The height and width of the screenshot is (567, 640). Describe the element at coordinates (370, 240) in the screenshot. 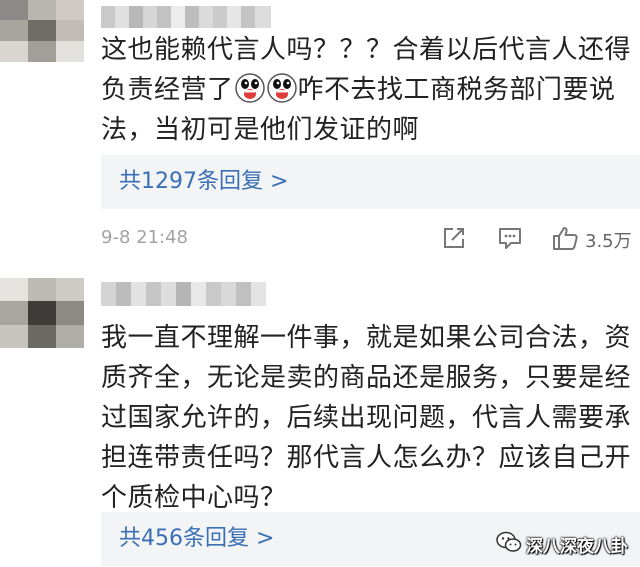

I see `comment-meta: 9-8 21:48 3.5万` at that location.